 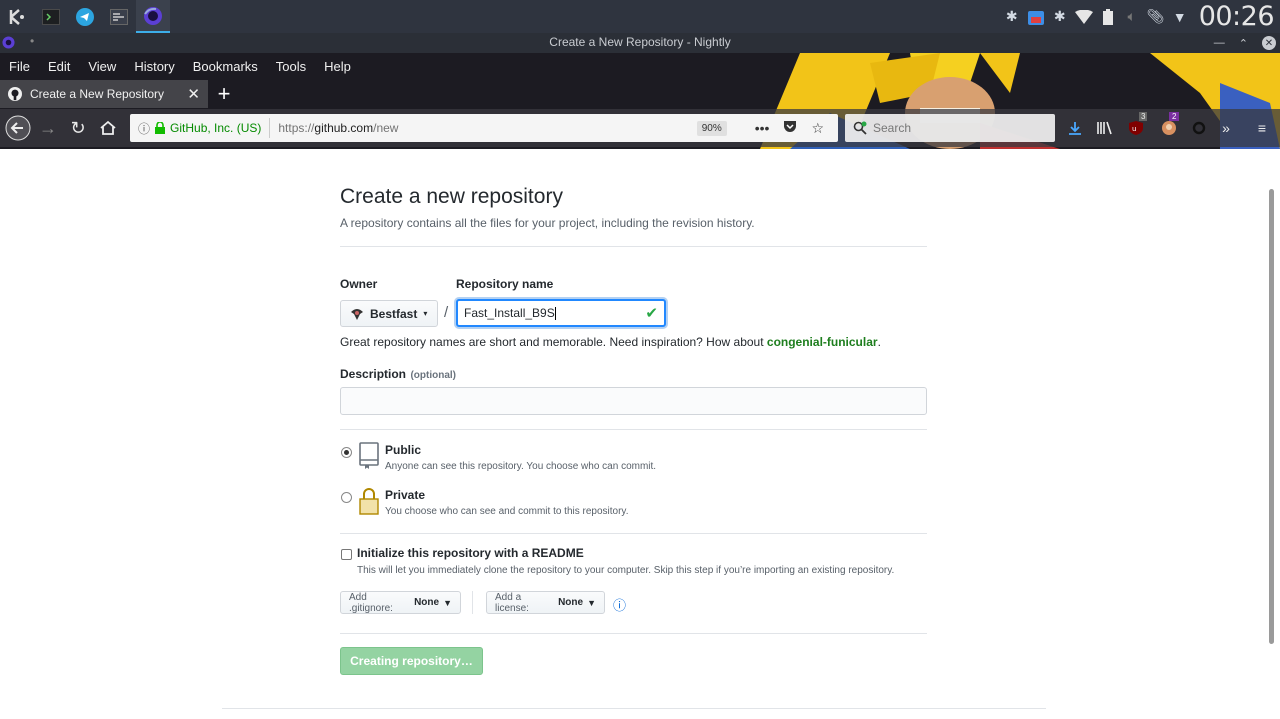 I want to click on page-scrollbar, so click(x=1271, y=416).